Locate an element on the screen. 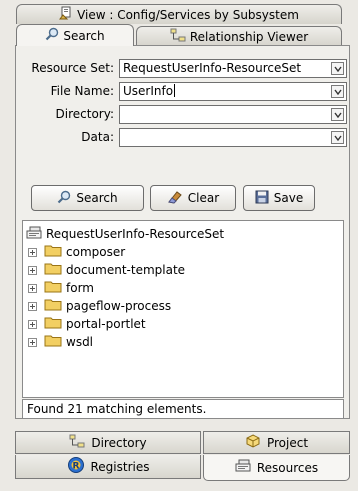 This screenshot has width=358, height=491. save-button-label: Save is located at coordinates (288, 198).